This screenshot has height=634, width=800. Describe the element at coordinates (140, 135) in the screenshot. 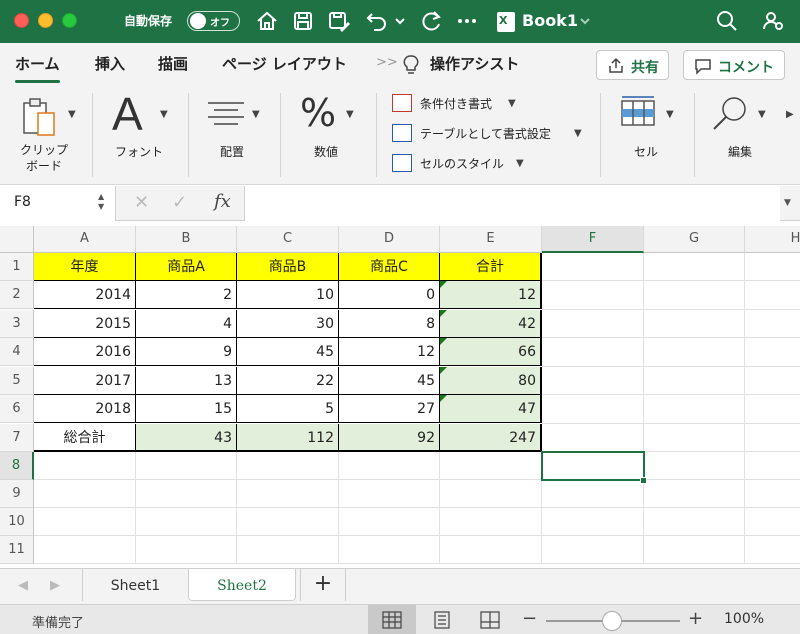

I see `font-group: A ▼ フォント` at that location.